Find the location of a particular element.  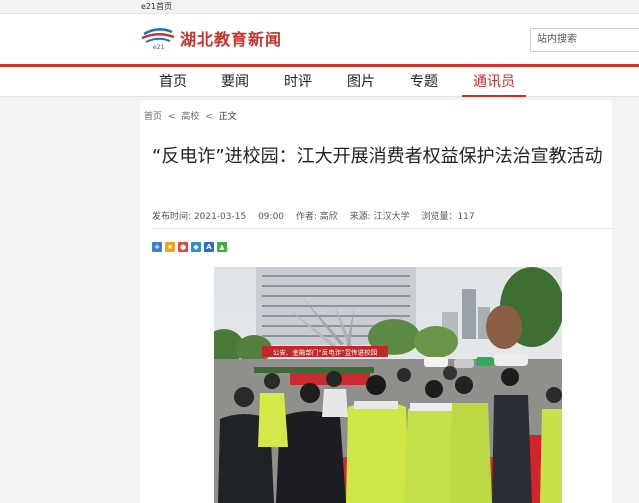

nav-item-correspondent: 通讯员 is located at coordinates (494, 82).